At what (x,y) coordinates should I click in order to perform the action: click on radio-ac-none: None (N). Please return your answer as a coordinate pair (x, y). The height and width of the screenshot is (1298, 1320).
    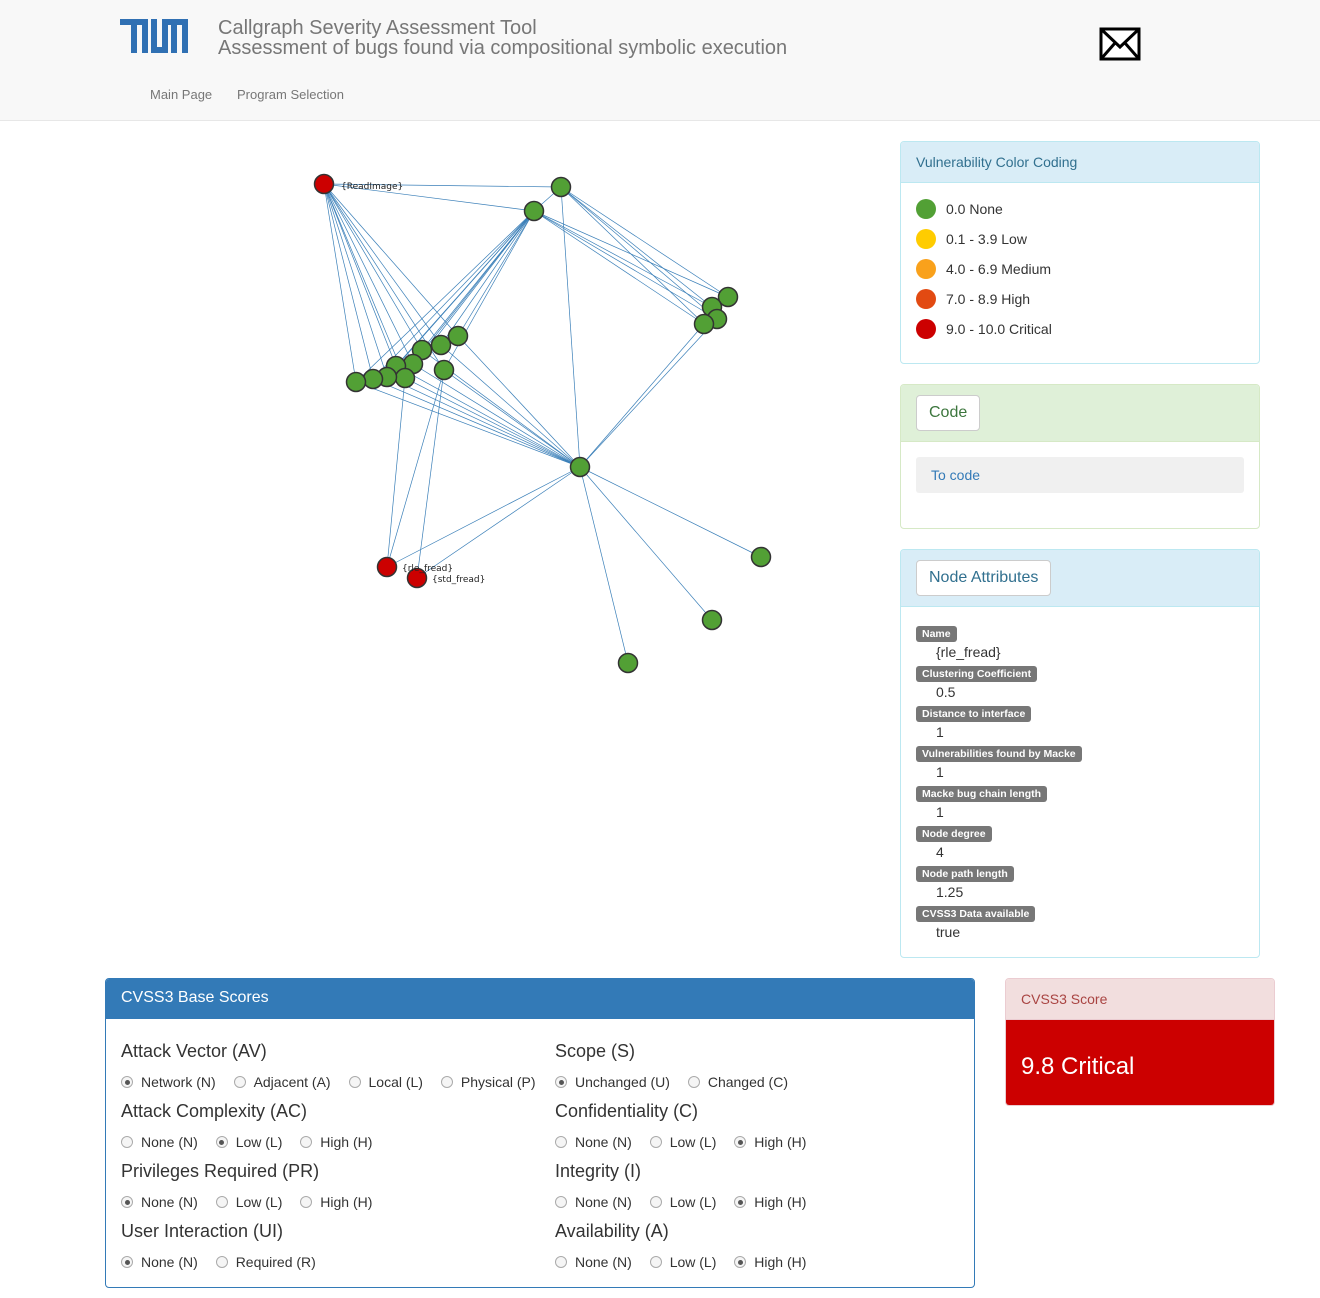
    Looking at the image, I should click on (159, 1142).